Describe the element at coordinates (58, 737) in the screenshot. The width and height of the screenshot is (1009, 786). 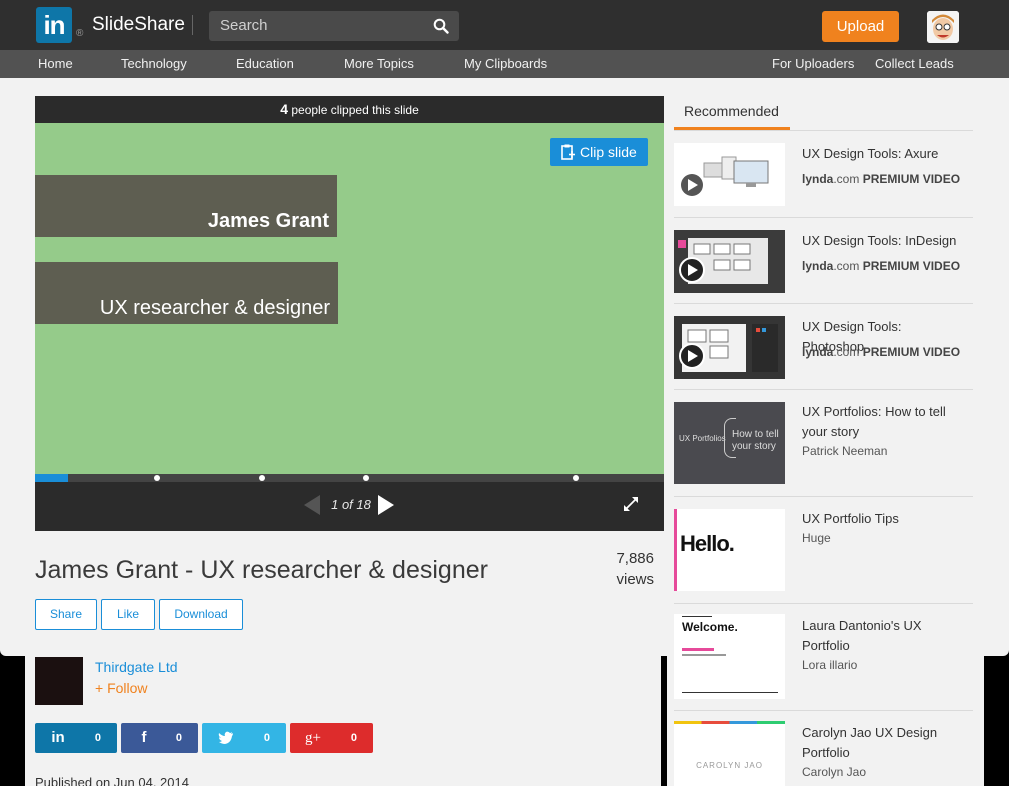
I see `linkedin-icon: in` at that location.